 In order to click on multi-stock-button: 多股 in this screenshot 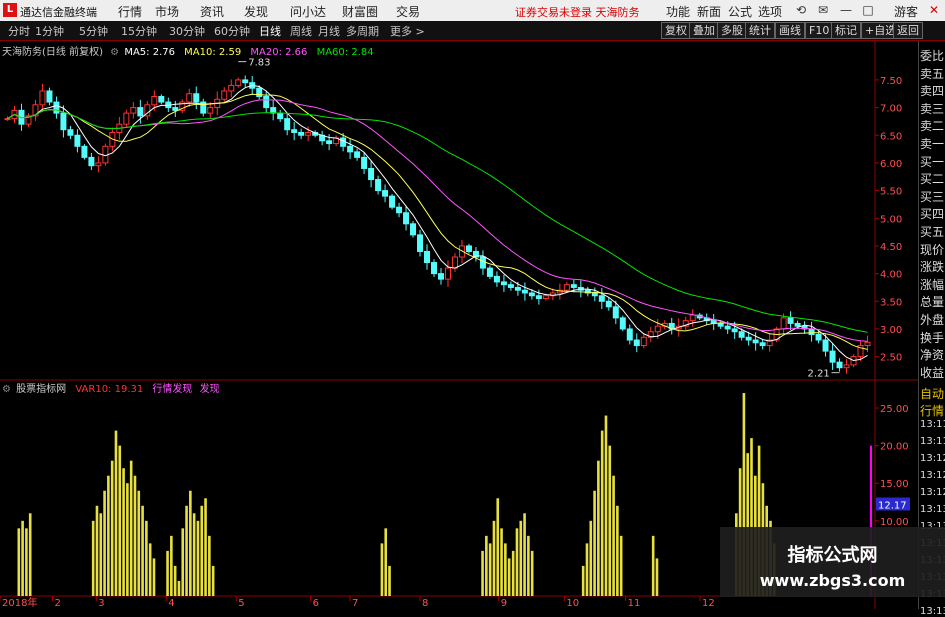, I will do `click(732, 30)`.